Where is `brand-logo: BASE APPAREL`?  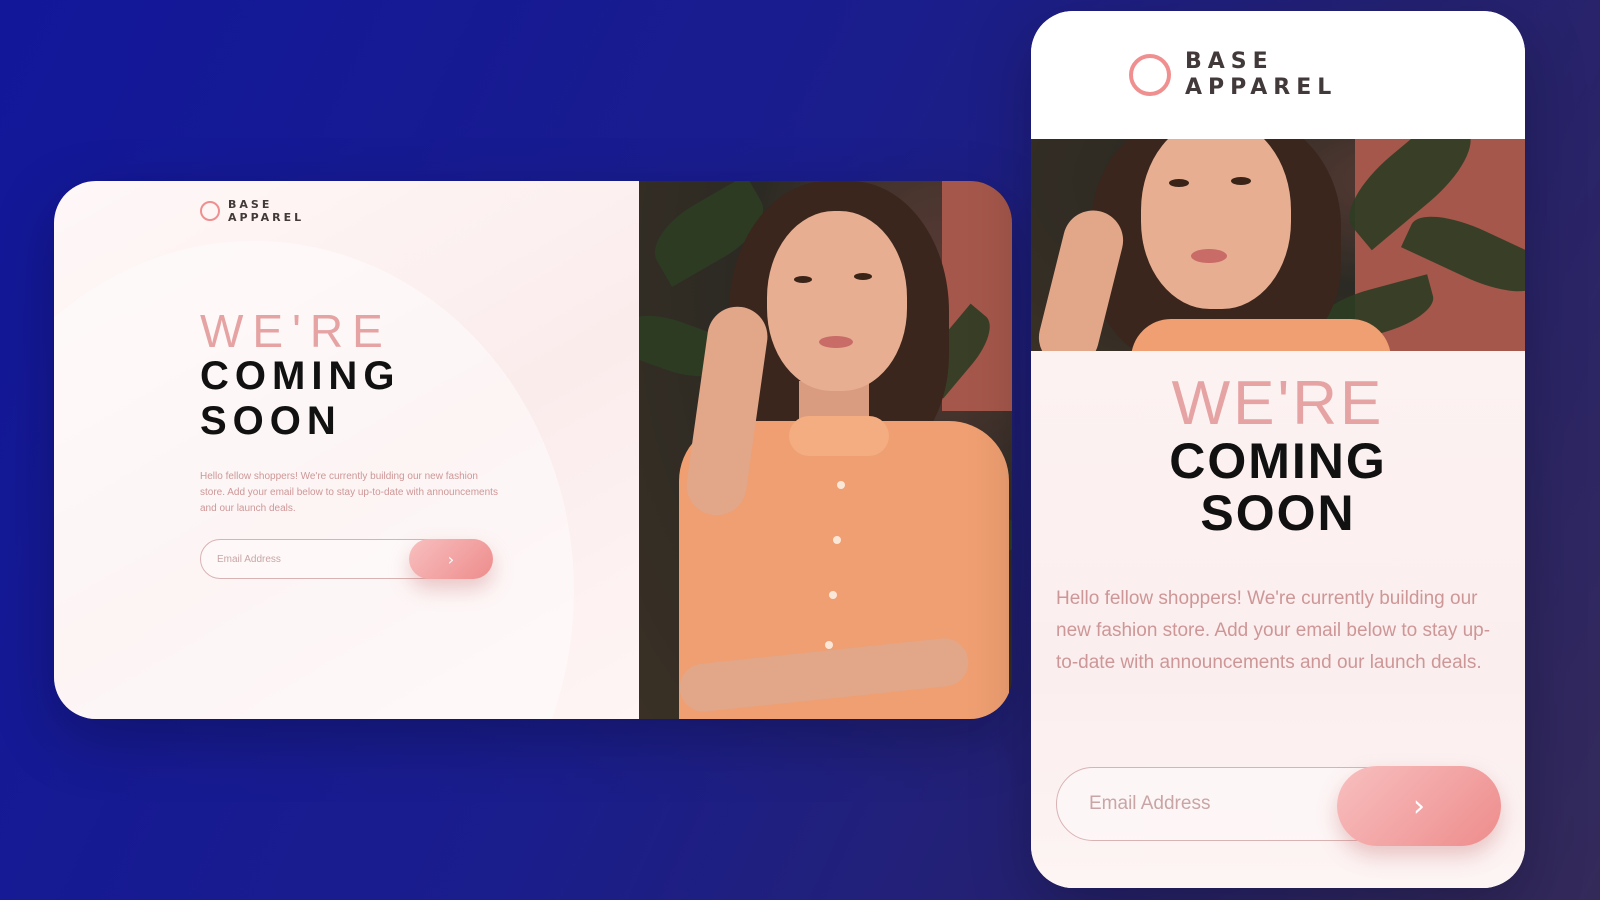 brand-logo: BASE APPAREL is located at coordinates (252, 211).